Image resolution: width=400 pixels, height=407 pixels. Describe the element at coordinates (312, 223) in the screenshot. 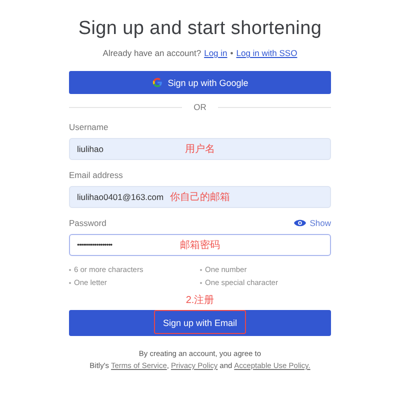

I see `show-password-toggle: Show` at that location.